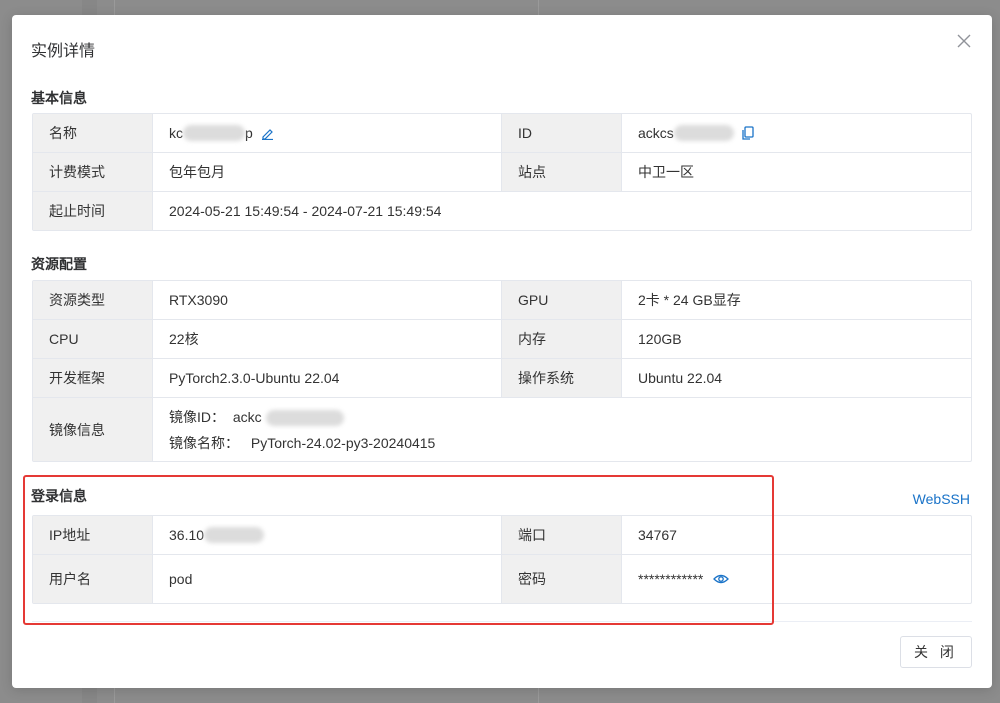  Describe the element at coordinates (964, 41) in the screenshot. I see `close-icon` at that location.